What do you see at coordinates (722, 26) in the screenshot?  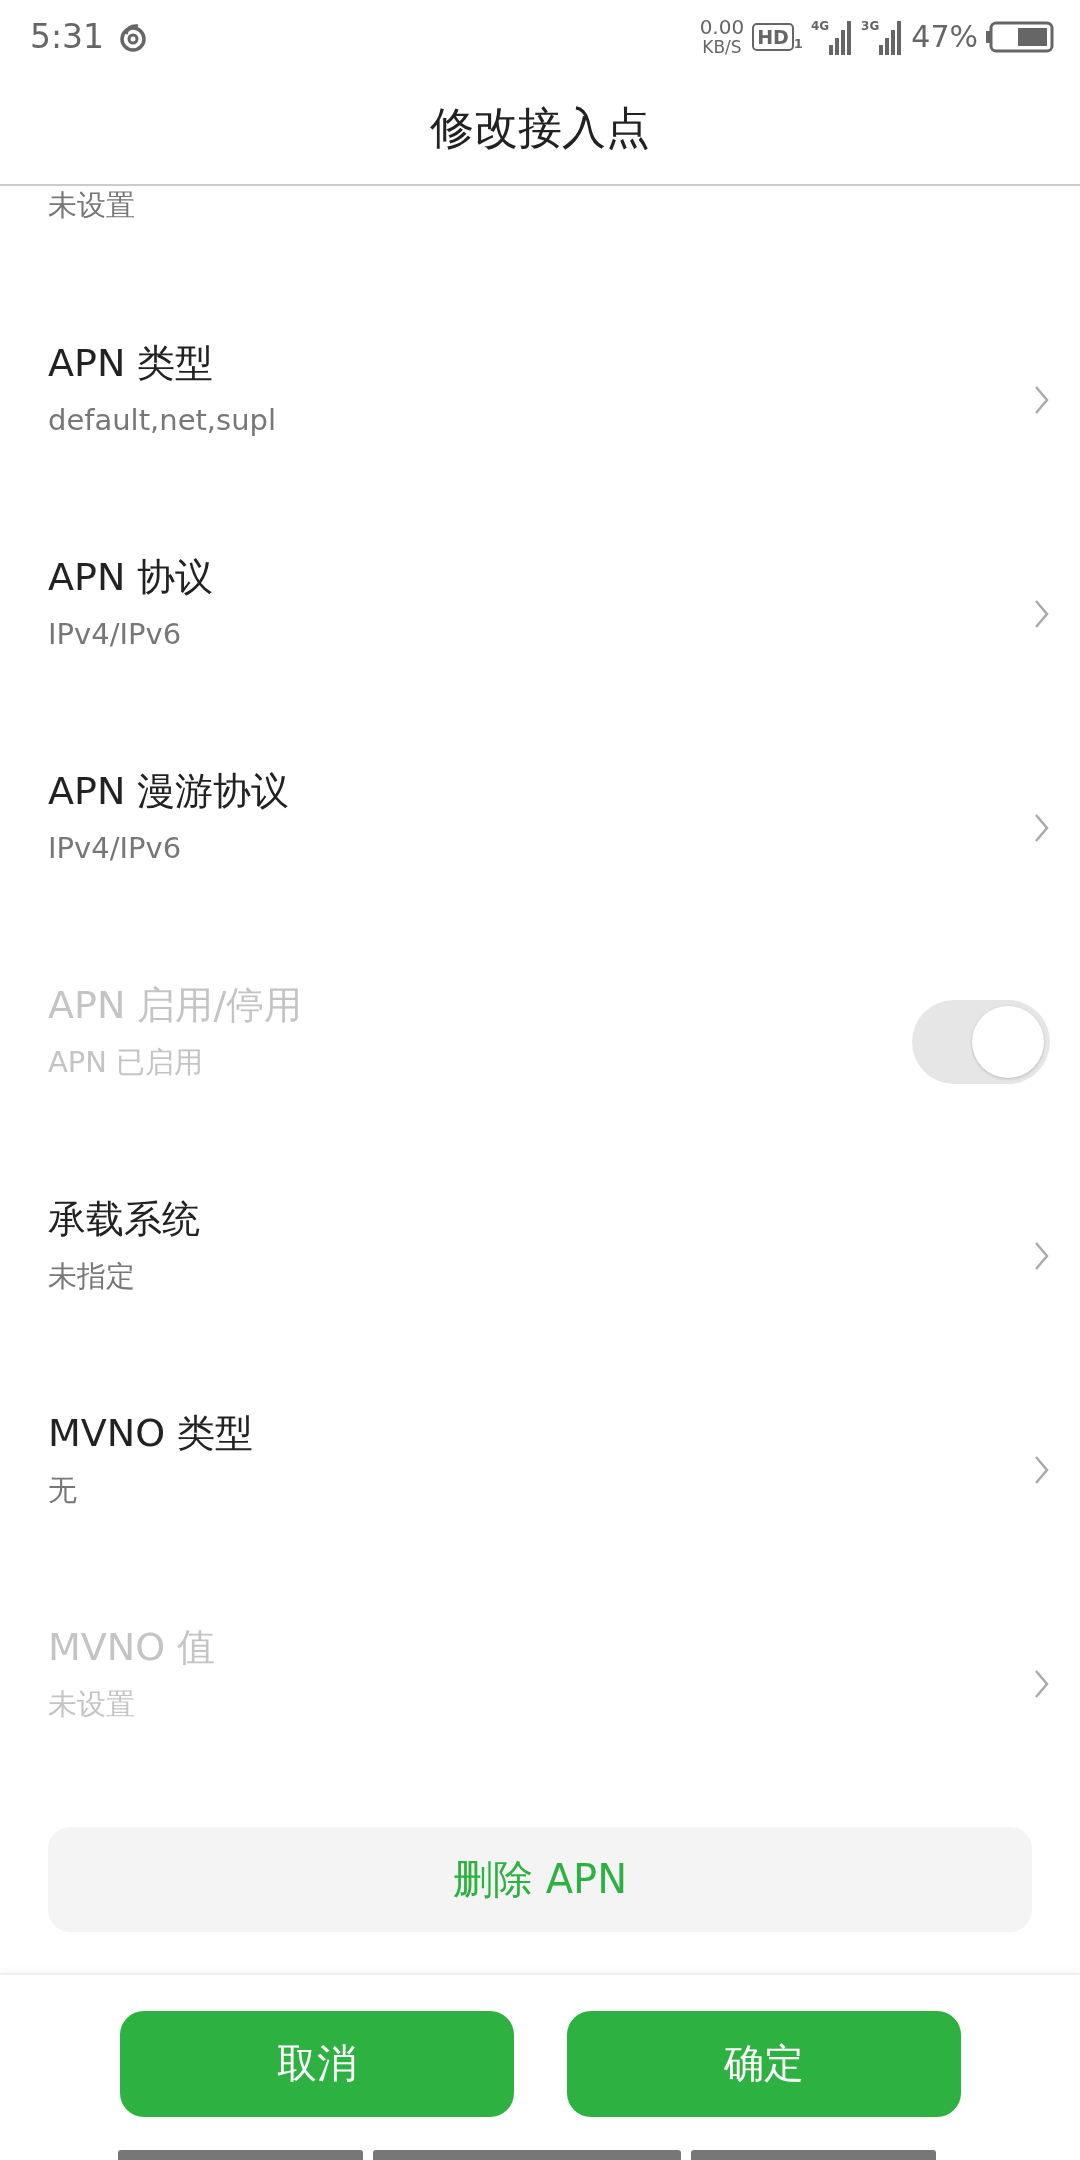 I see `speed-value: 0.00` at bounding box center [722, 26].